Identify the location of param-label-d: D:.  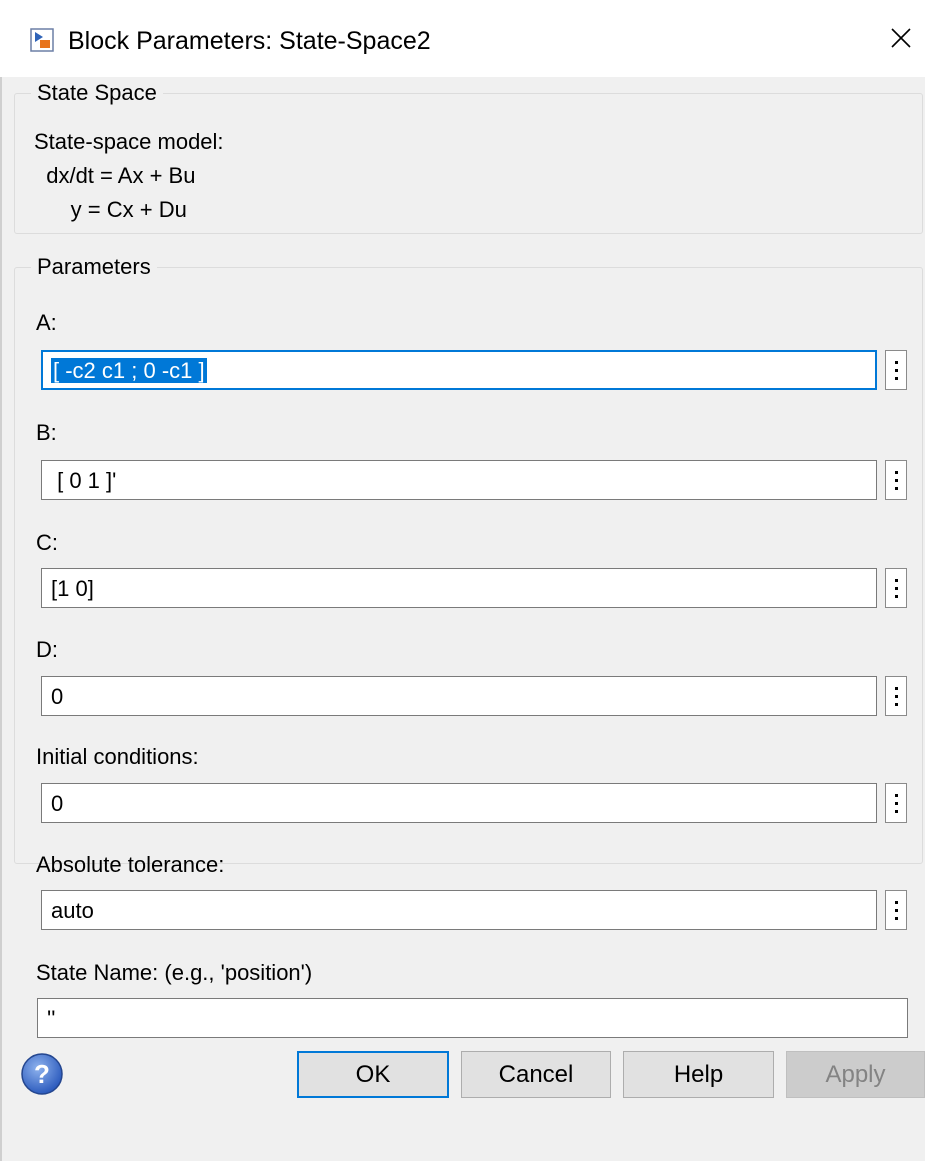
(47, 649).